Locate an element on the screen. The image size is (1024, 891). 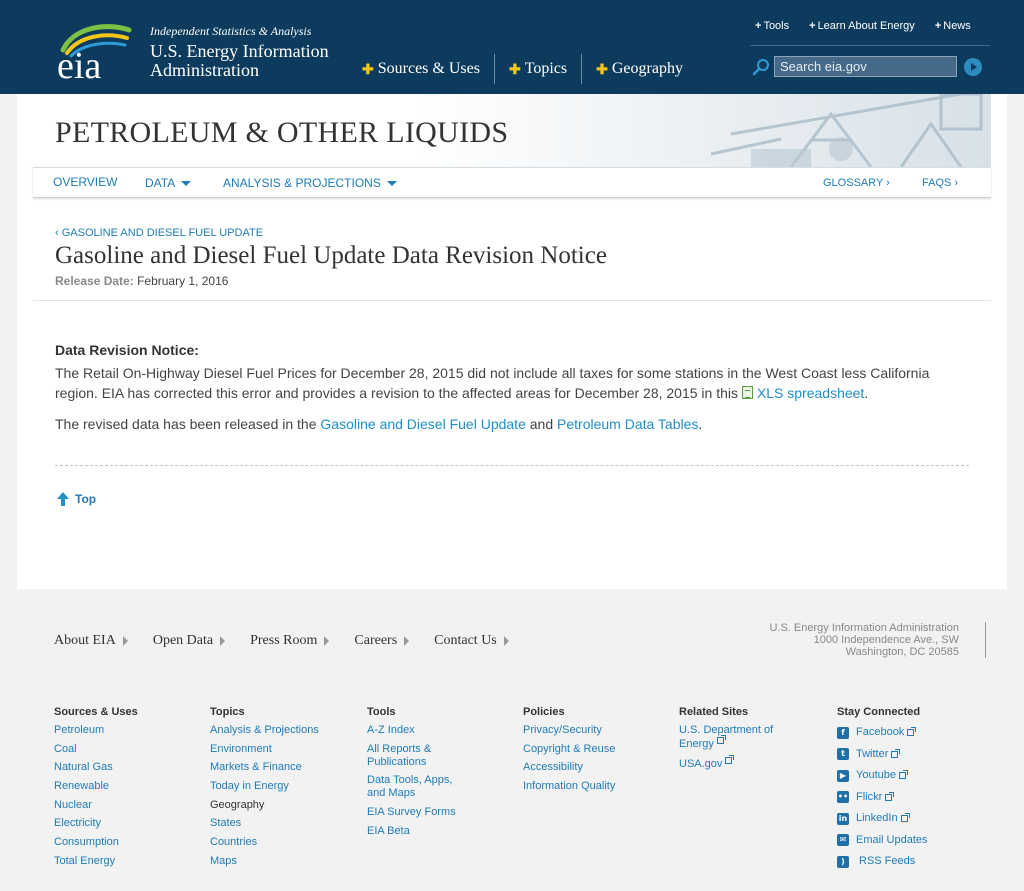
gasoline-diesel-update-link: Gasoline and Diesel Fuel Update is located at coordinates (422, 424).